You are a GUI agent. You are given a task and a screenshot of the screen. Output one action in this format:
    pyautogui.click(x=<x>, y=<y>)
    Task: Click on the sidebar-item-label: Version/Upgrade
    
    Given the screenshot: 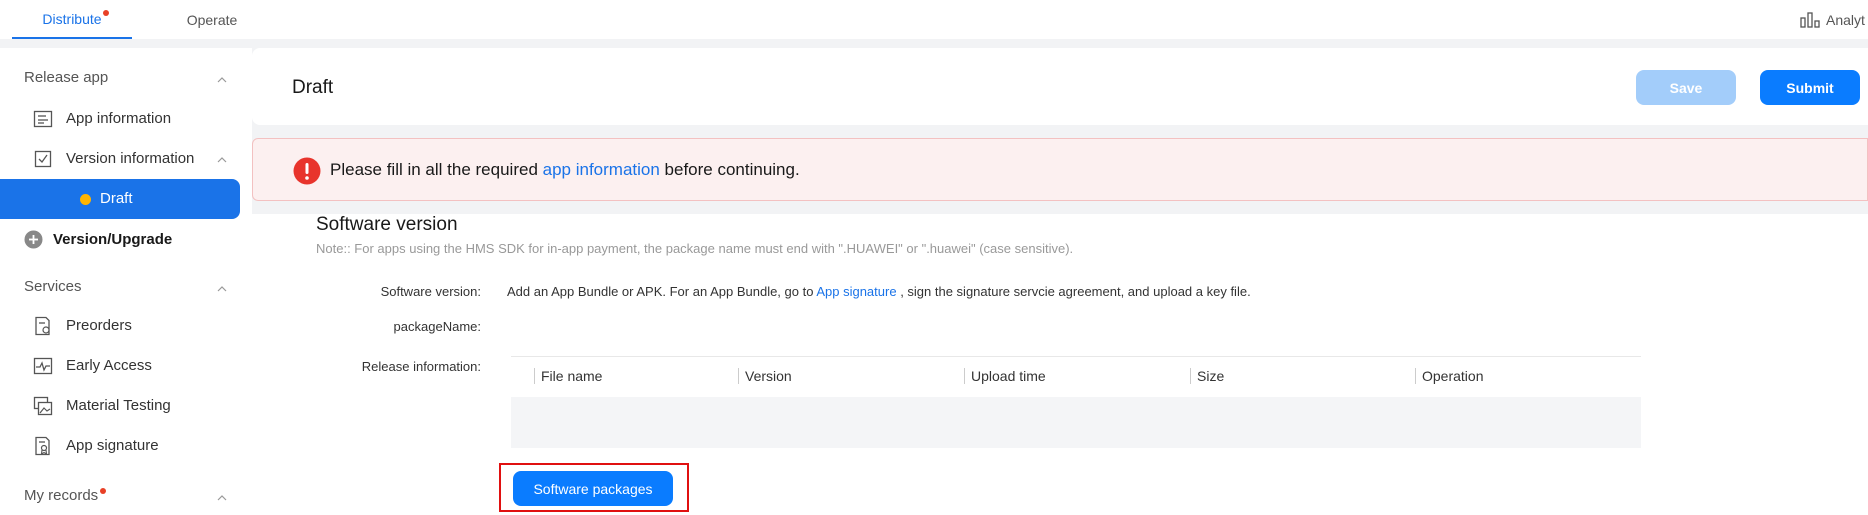 What is the action you would take?
    pyautogui.click(x=113, y=239)
    